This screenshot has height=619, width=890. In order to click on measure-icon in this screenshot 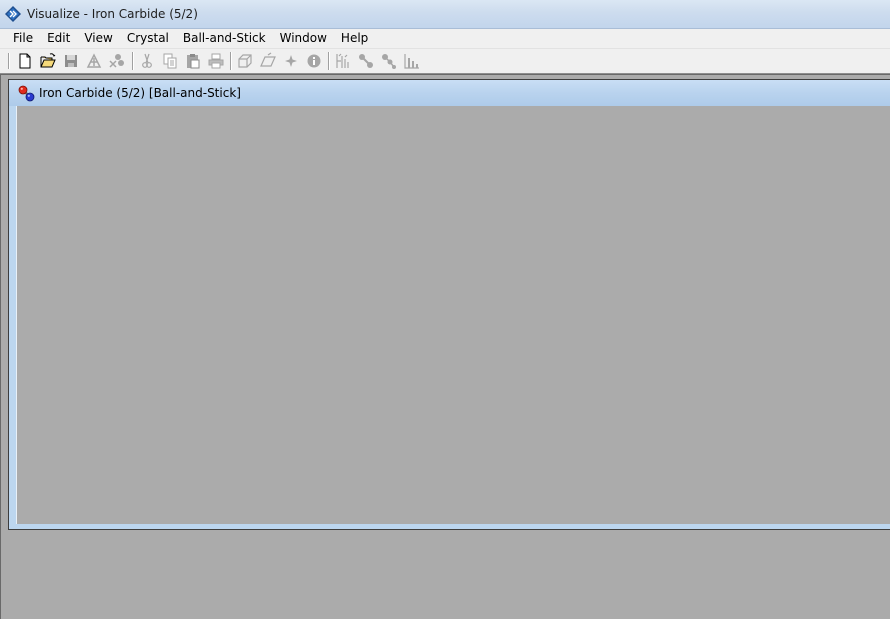, I will do `click(342, 60)`.